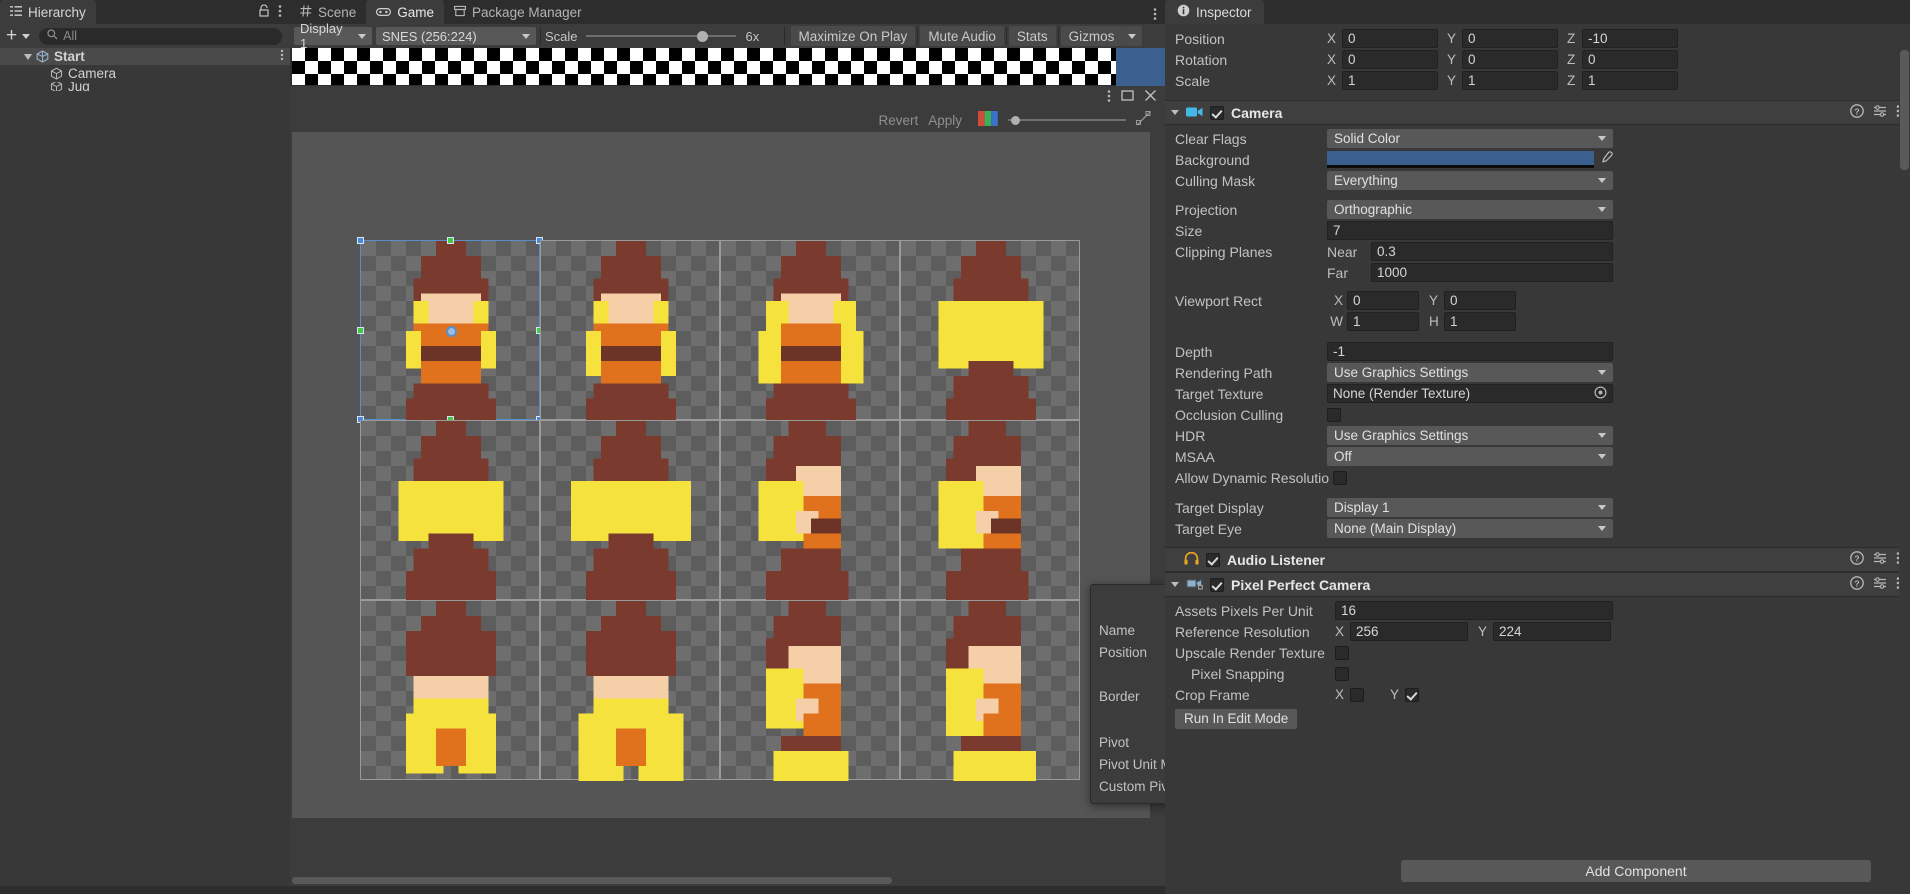 This screenshot has width=1910, height=894. What do you see at coordinates (11, 35) in the screenshot?
I see `add-gameobject-button: +` at bounding box center [11, 35].